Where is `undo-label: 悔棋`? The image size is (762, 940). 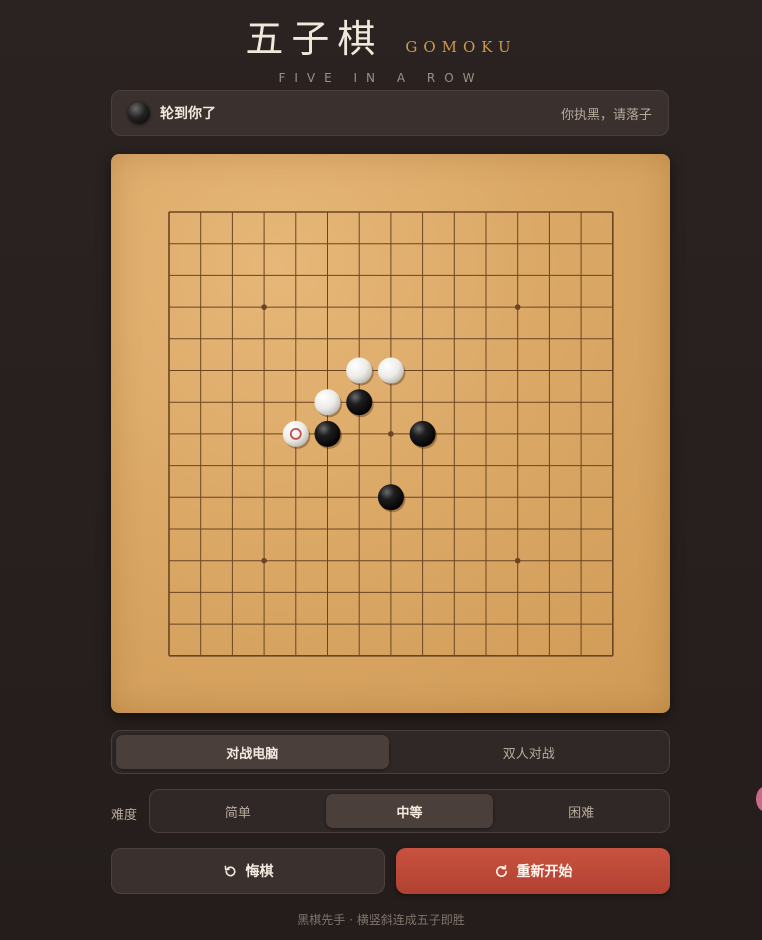 undo-label: 悔棋 is located at coordinates (259, 872).